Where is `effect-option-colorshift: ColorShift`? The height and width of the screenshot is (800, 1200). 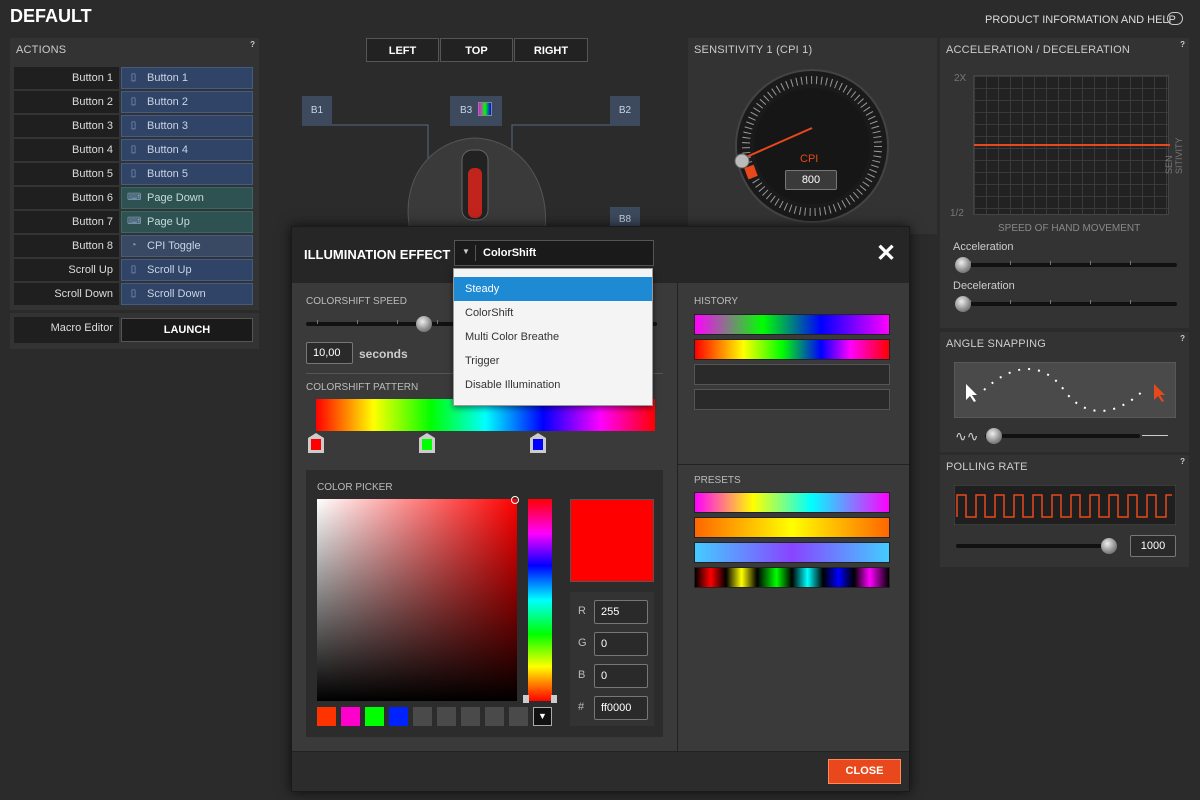
effect-option-colorshift: ColorShift is located at coordinates (553, 313).